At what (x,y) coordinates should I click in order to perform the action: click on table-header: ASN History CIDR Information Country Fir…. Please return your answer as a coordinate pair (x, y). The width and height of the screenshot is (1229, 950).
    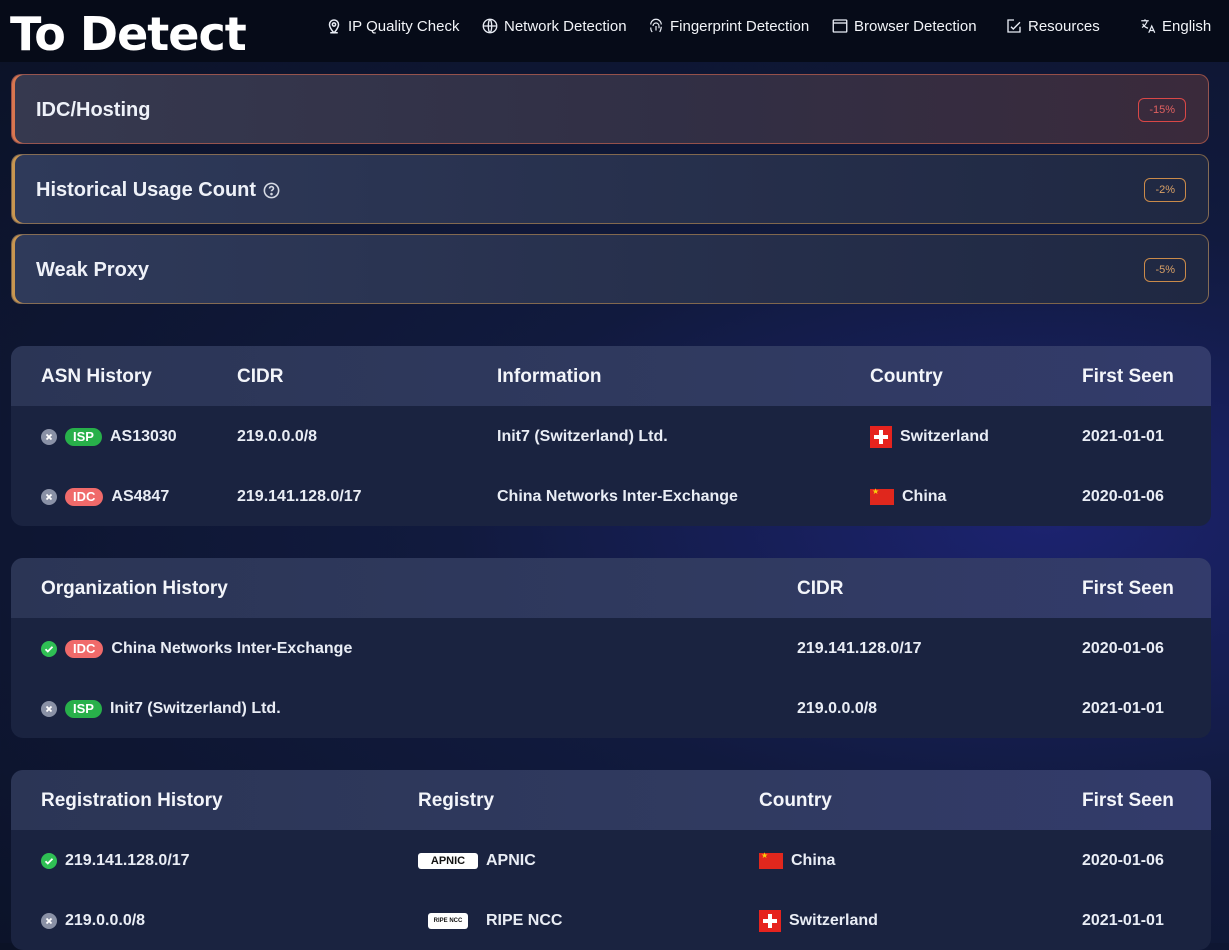
    Looking at the image, I should click on (611, 376).